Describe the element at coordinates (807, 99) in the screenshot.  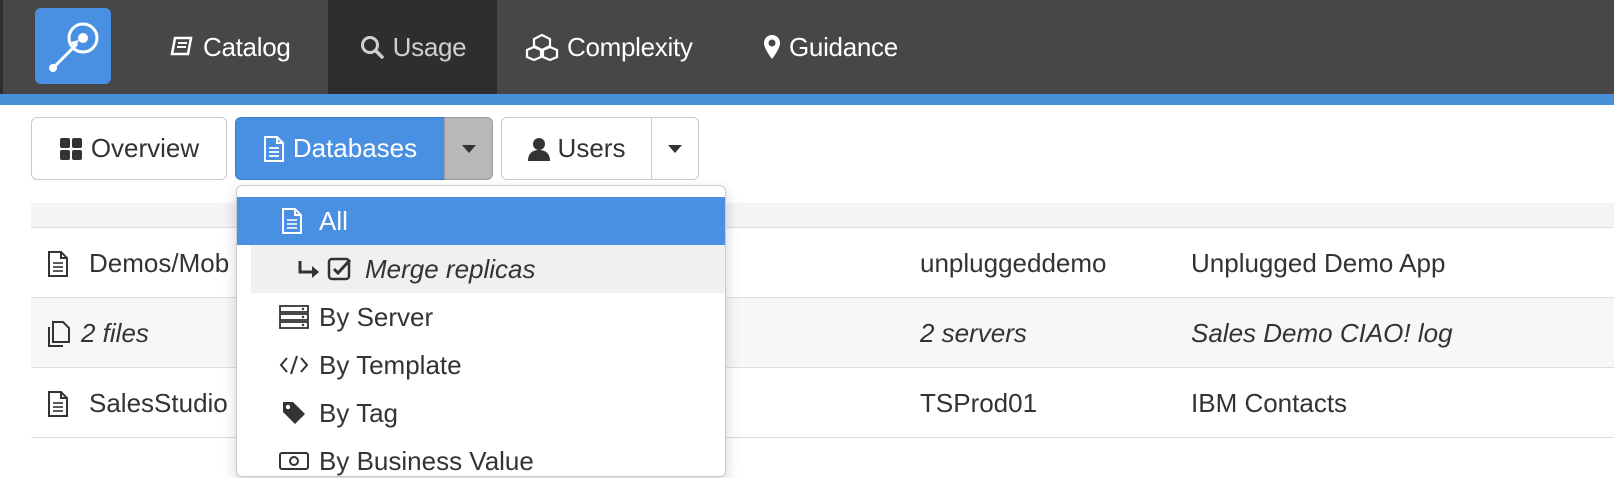
I see `accent-strip` at that location.